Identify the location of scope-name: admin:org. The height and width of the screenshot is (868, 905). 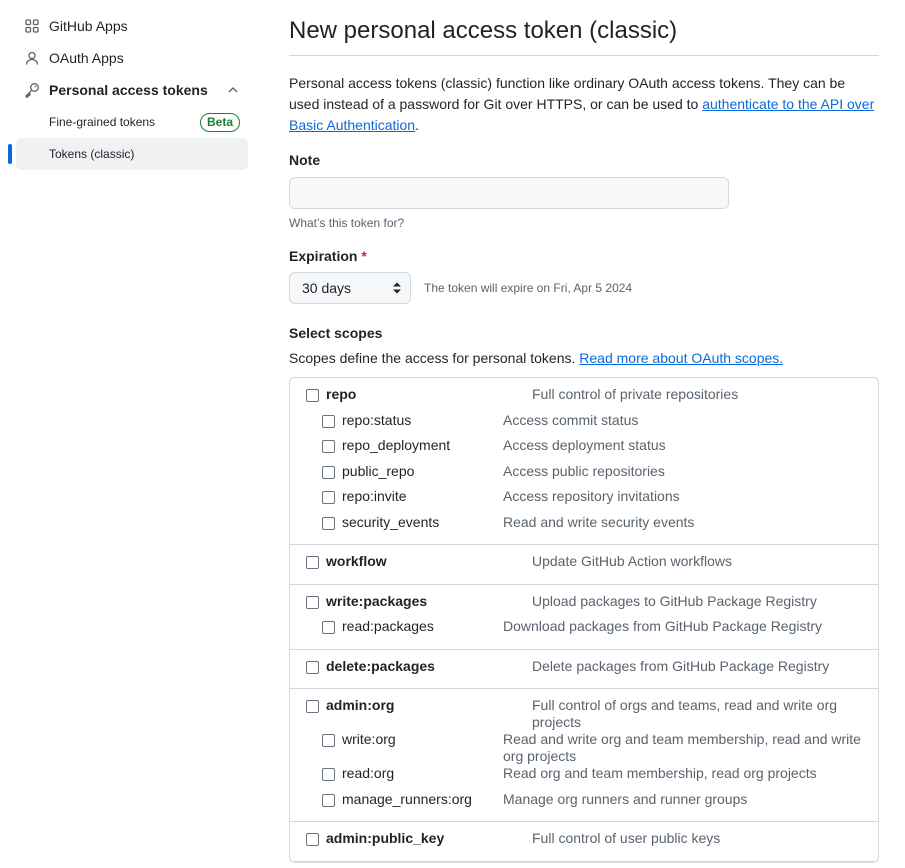
(360, 705).